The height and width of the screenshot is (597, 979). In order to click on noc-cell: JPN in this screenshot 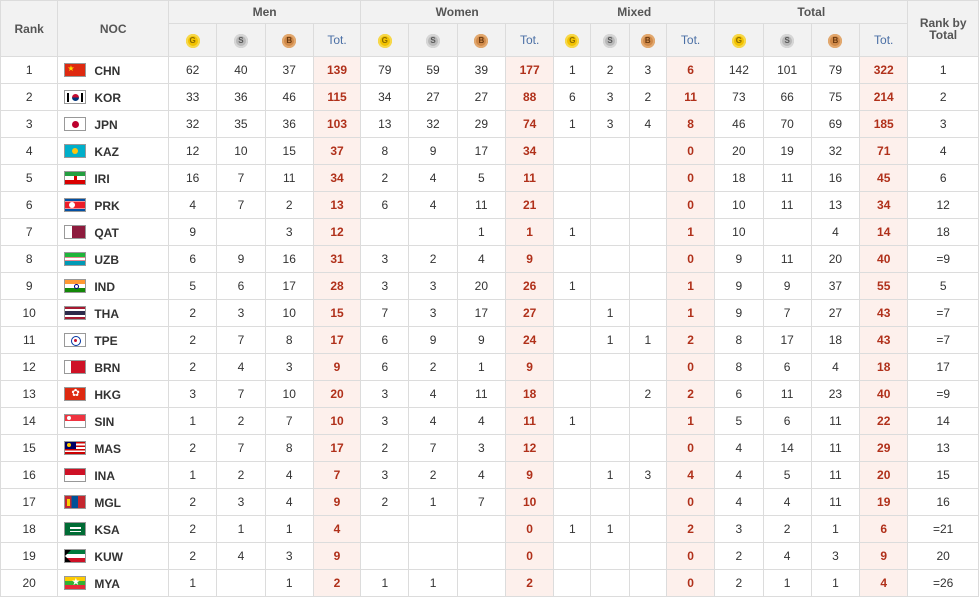, I will do `click(113, 124)`.